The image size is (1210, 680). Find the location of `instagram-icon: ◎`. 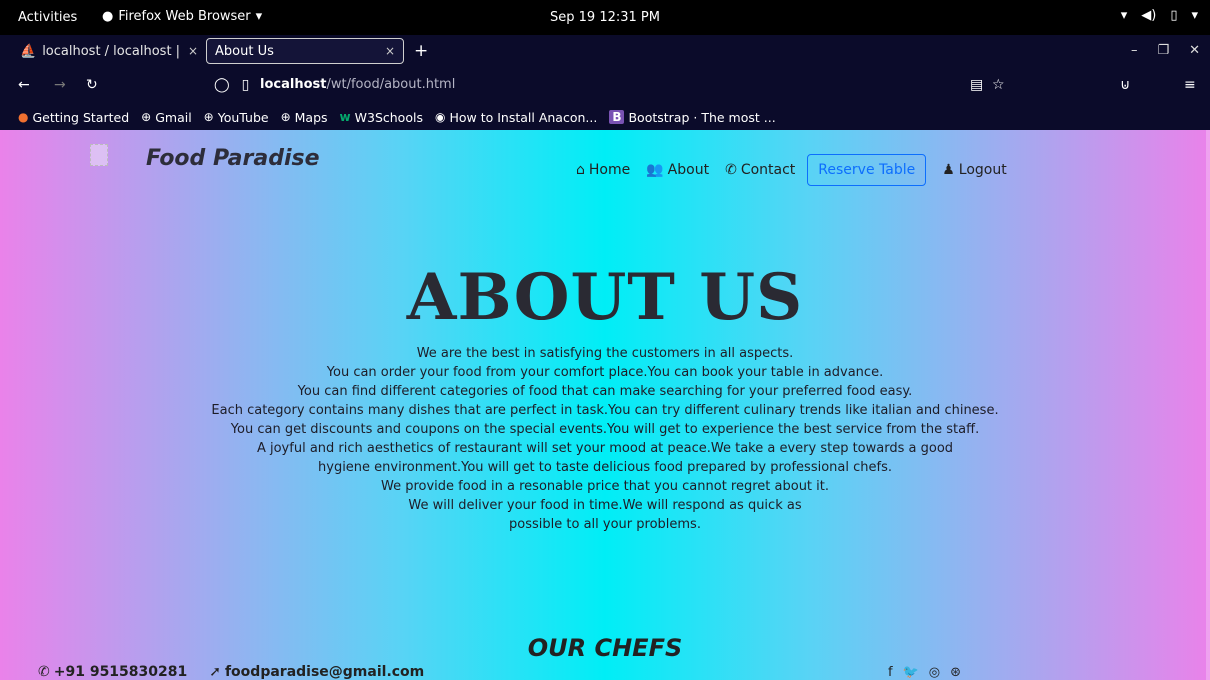

instagram-icon: ◎ is located at coordinates (934, 672).